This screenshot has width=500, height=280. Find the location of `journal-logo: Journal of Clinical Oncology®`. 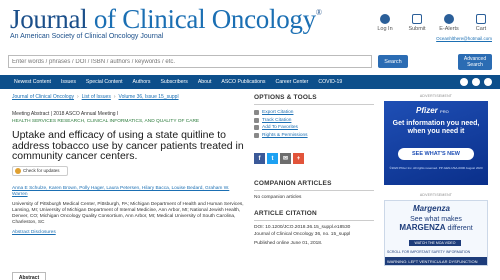

journal-logo: Journal of Clinical Oncology® is located at coordinates (166, 19).